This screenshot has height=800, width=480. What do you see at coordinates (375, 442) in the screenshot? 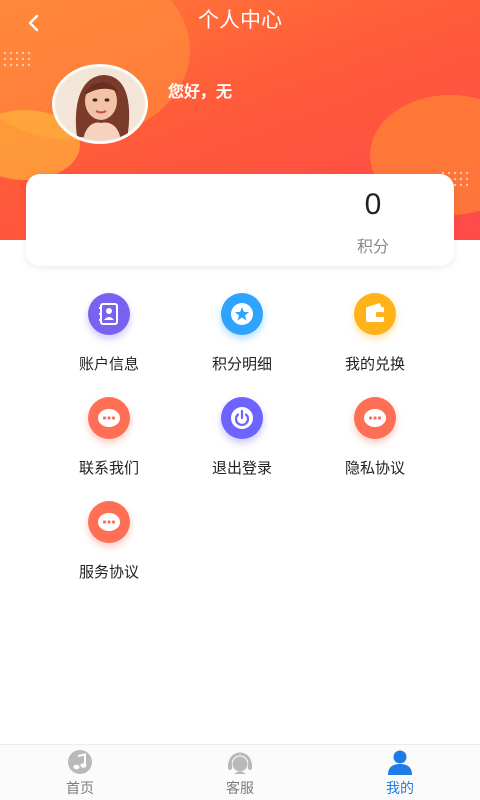
I see `menu-item-privacy-policy: 隐私协议` at bounding box center [375, 442].